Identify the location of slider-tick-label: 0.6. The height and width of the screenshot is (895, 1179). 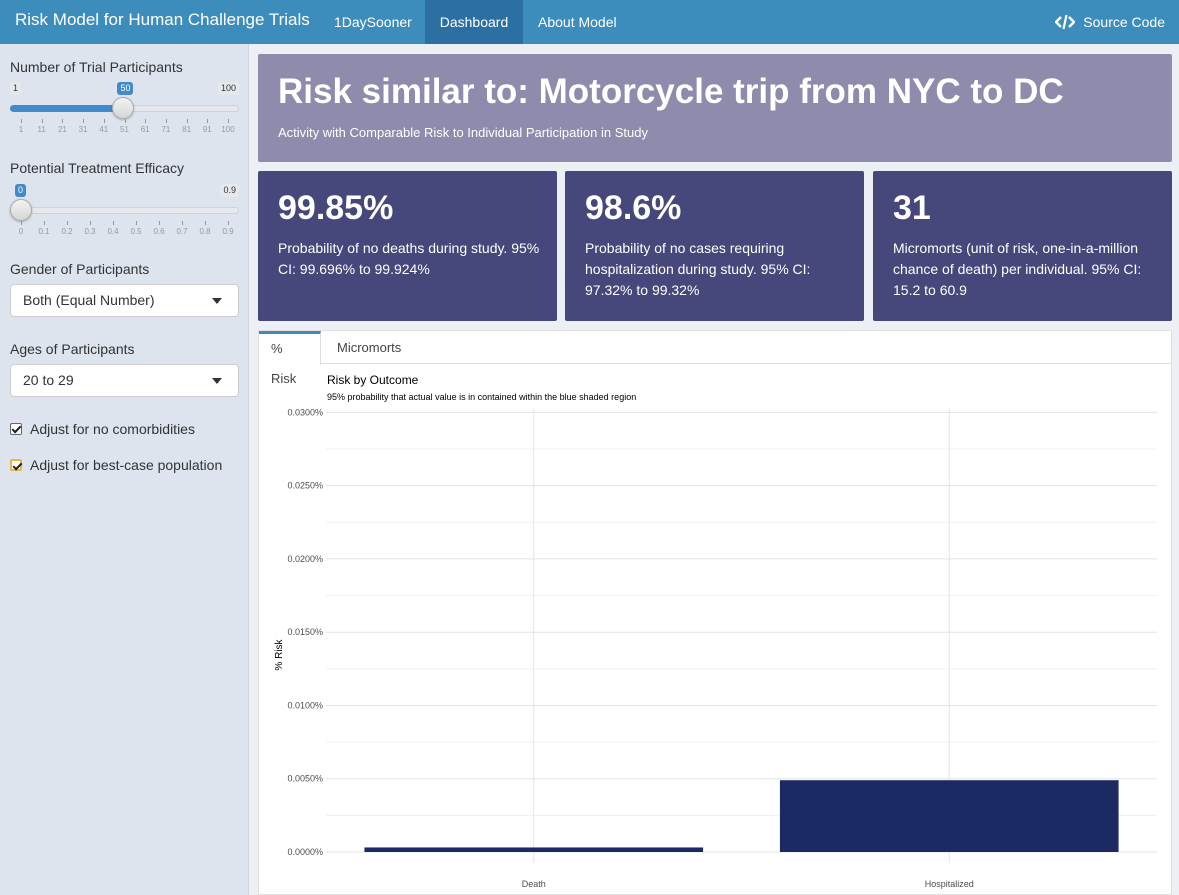
(159, 231).